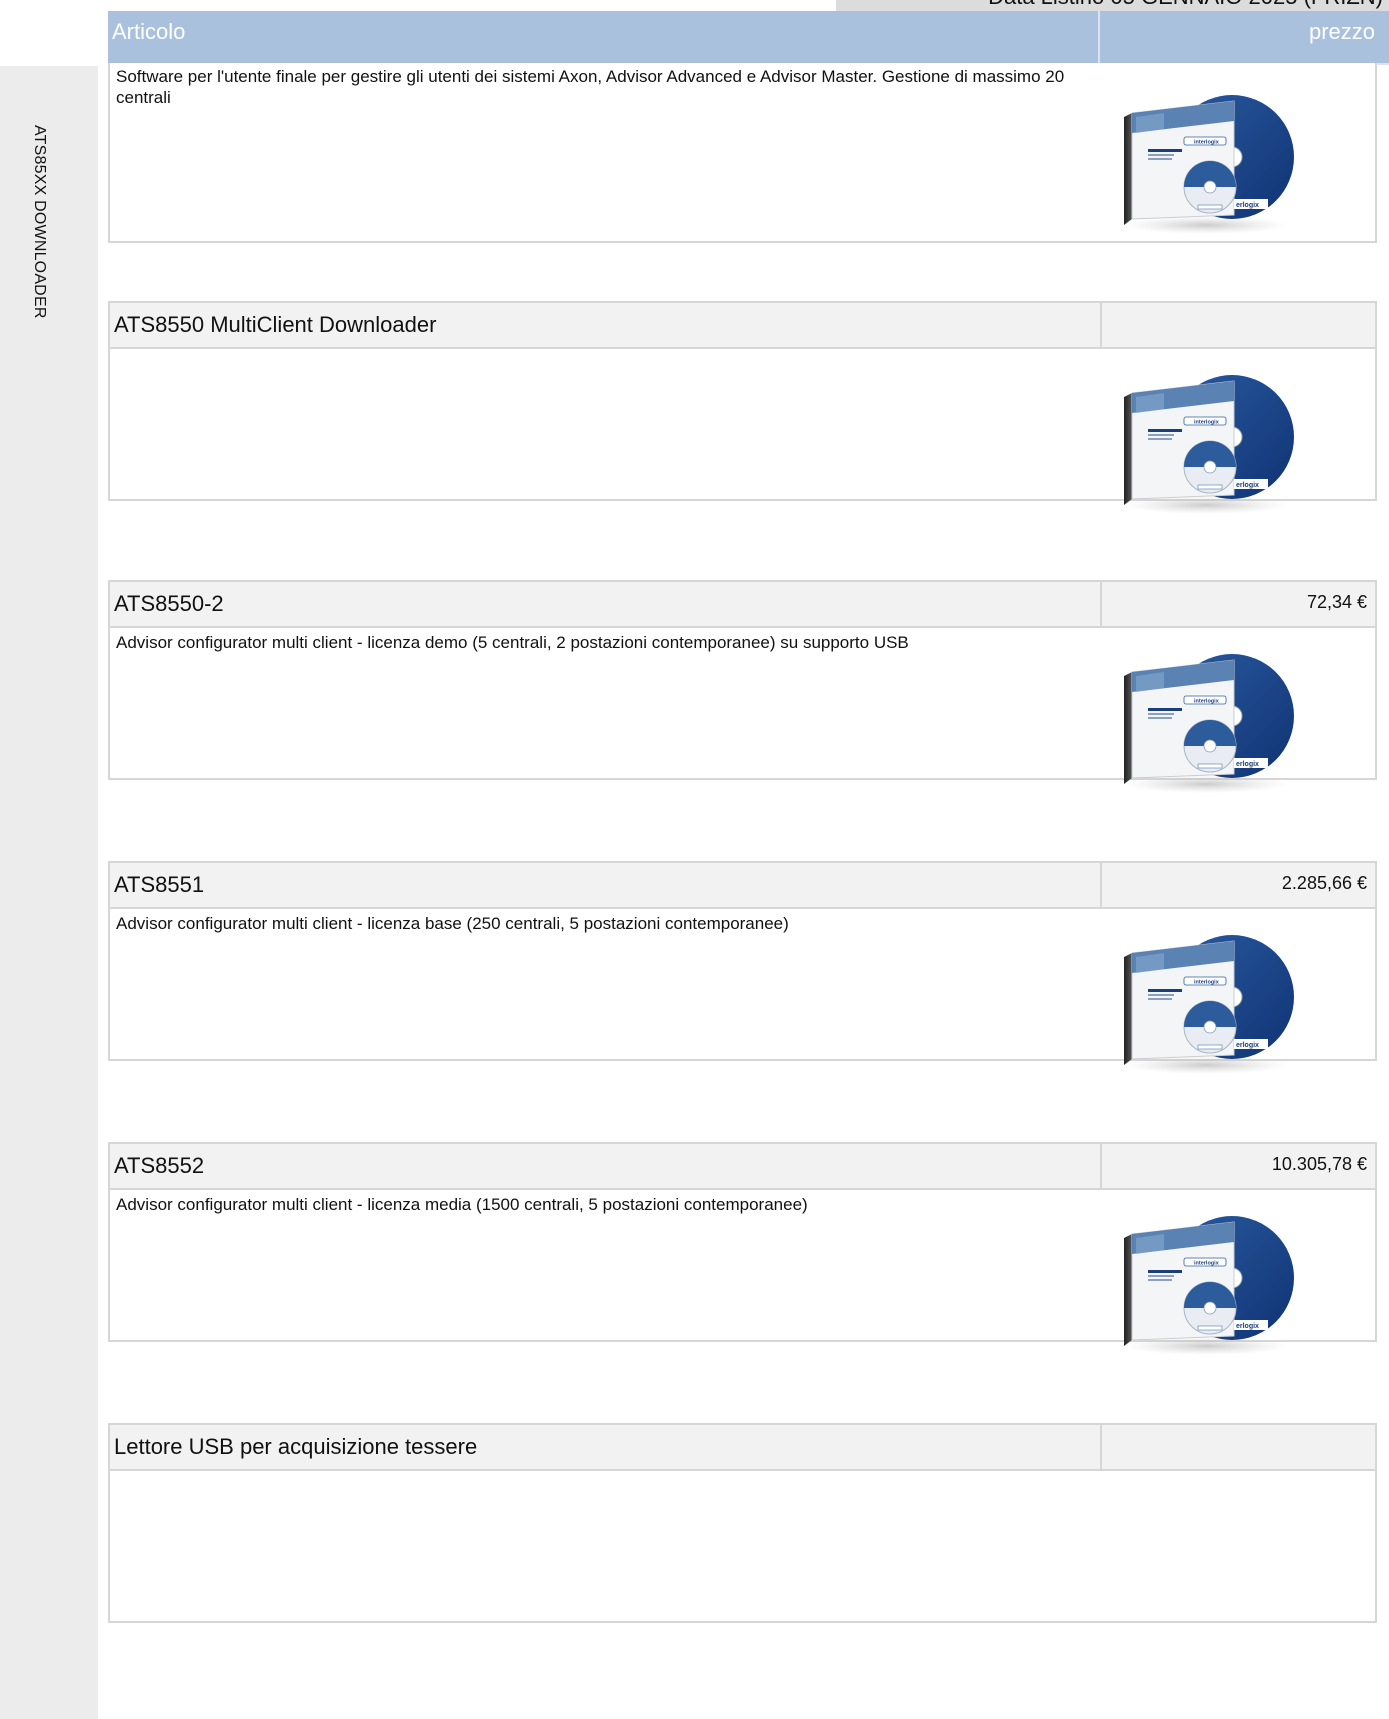  What do you see at coordinates (54, 33) in the screenshot?
I see `corner-blank` at bounding box center [54, 33].